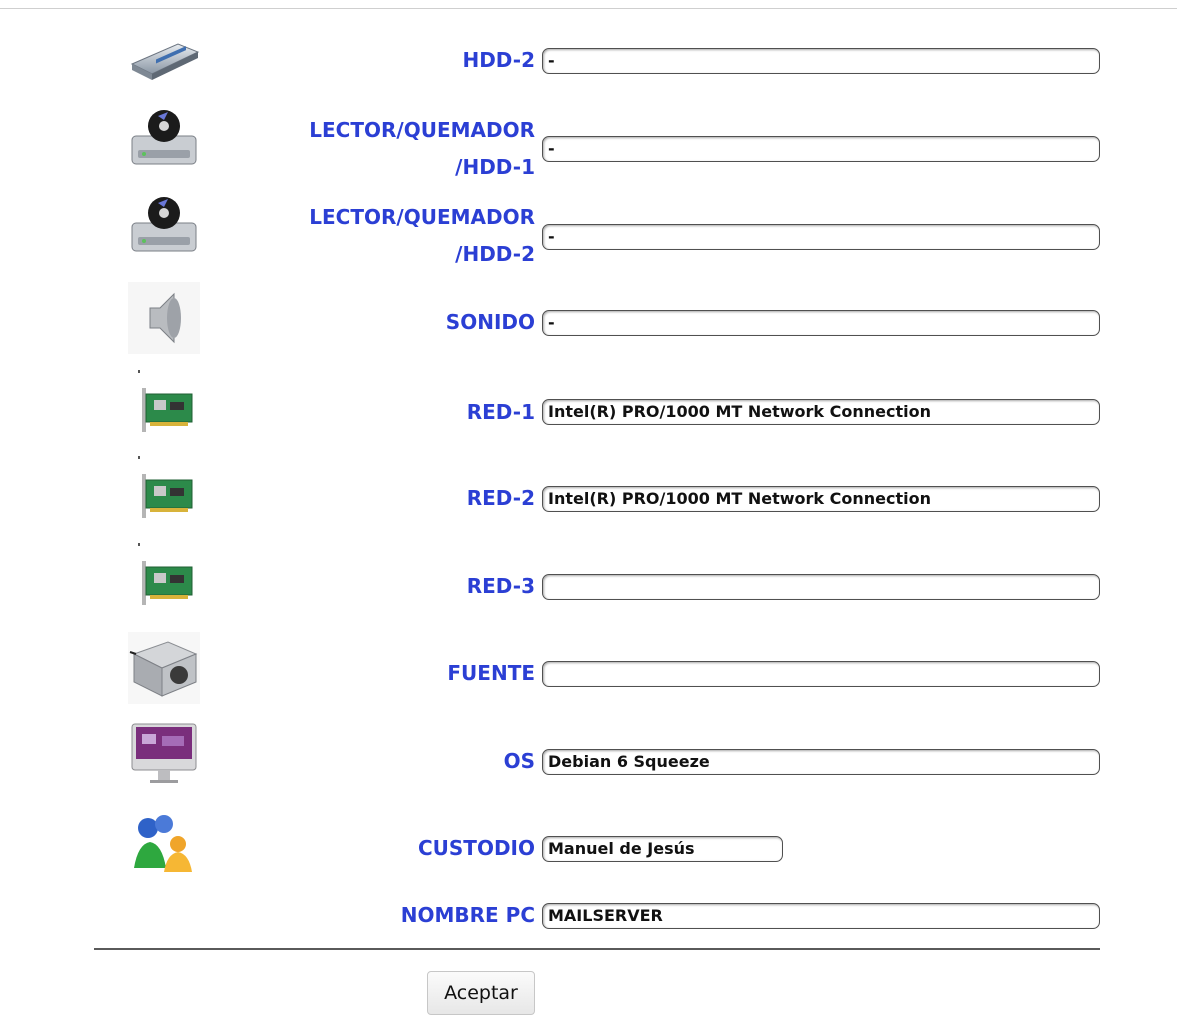  What do you see at coordinates (662, 849) in the screenshot?
I see `custodio-input: Manuel de Jesús` at bounding box center [662, 849].